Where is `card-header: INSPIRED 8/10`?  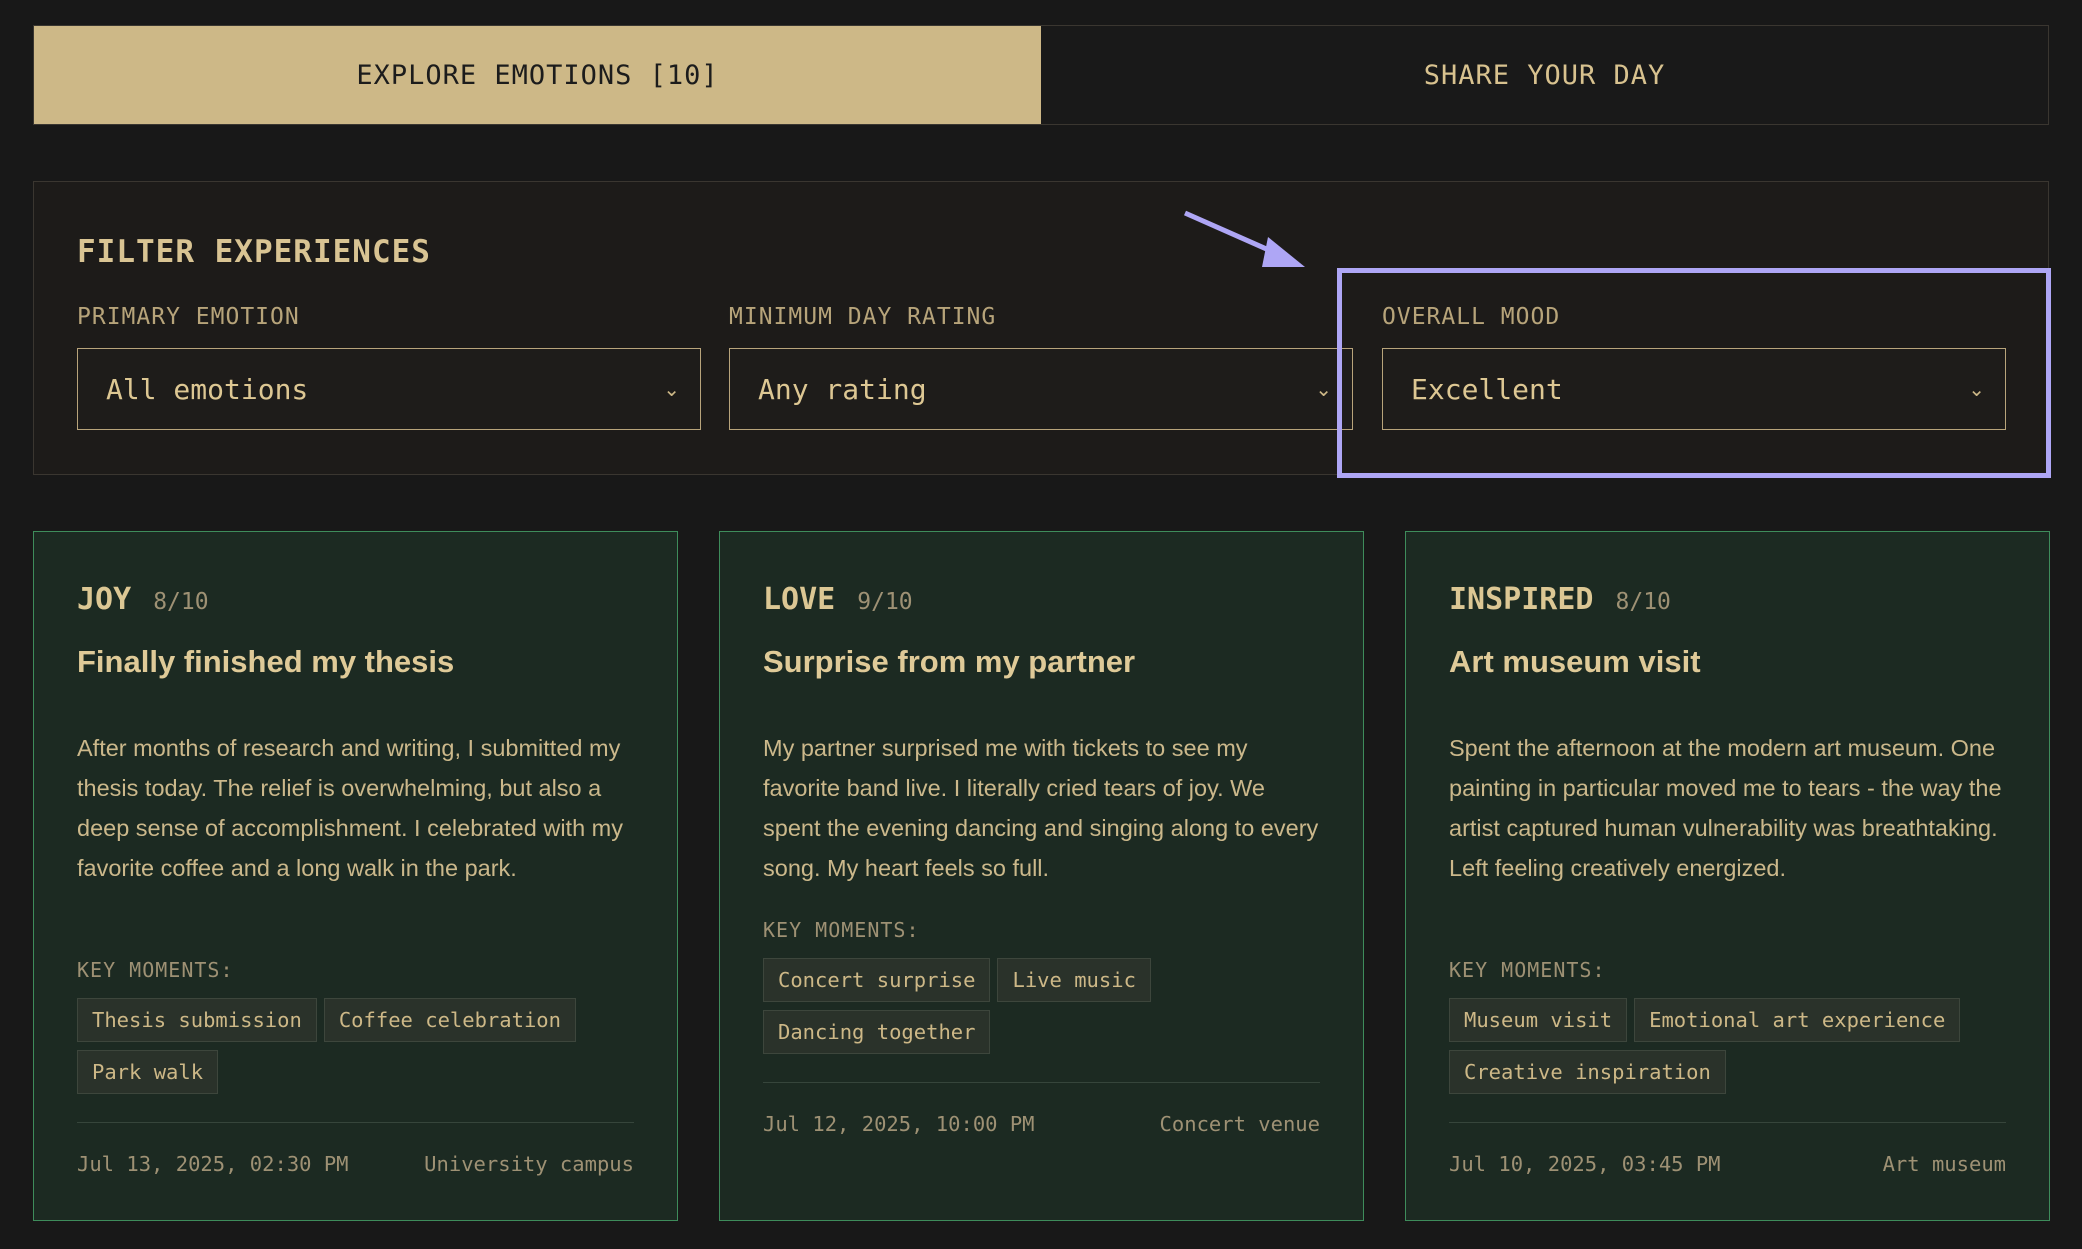 card-header: INSPIRED 8/10 is located at coordinates (1560, 599).